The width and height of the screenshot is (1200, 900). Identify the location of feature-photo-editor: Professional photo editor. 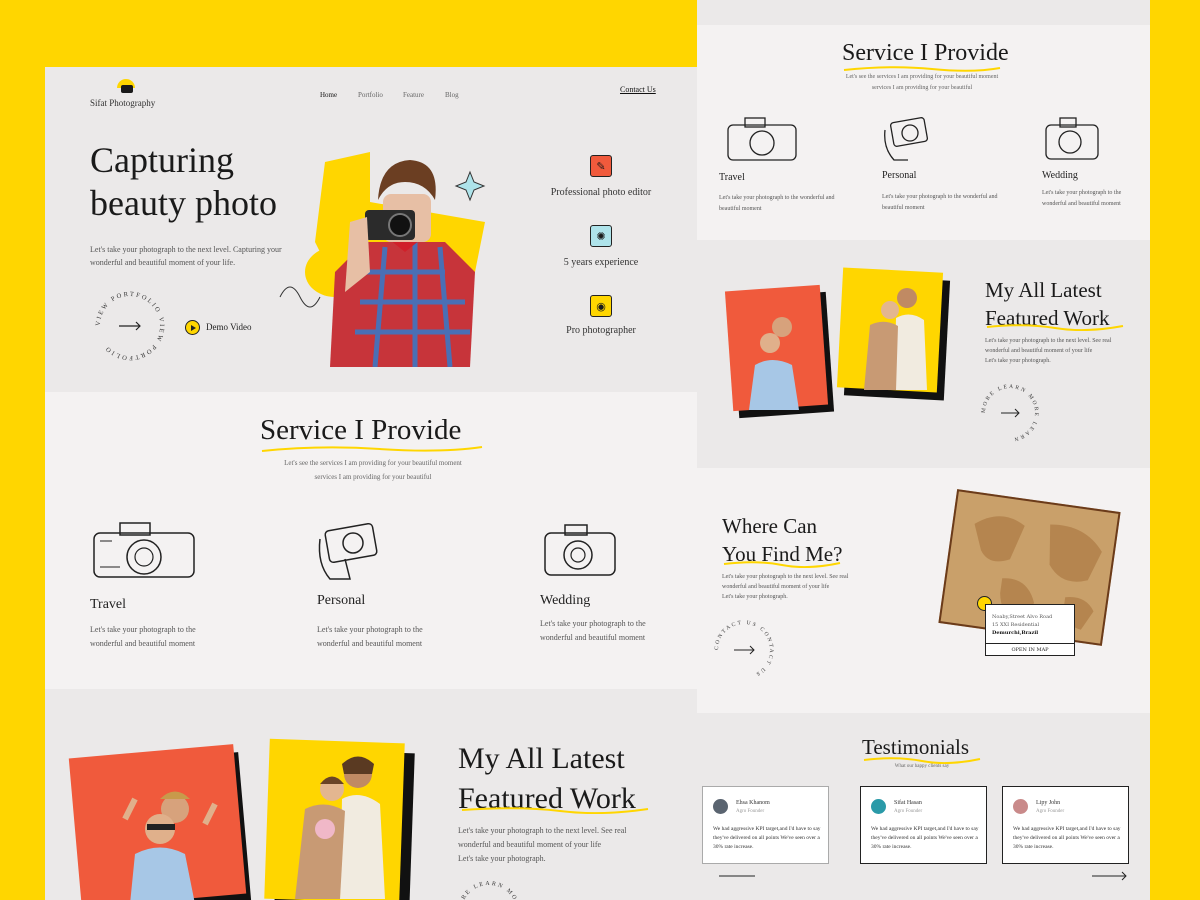
(601, 192).